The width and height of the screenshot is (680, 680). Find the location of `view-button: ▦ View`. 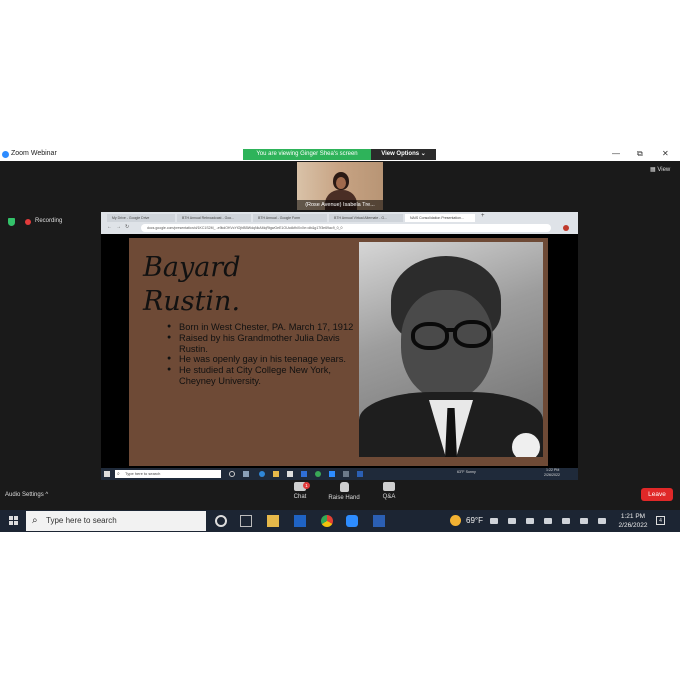

view-button: ▦ View is located at coordinates (660, 169).